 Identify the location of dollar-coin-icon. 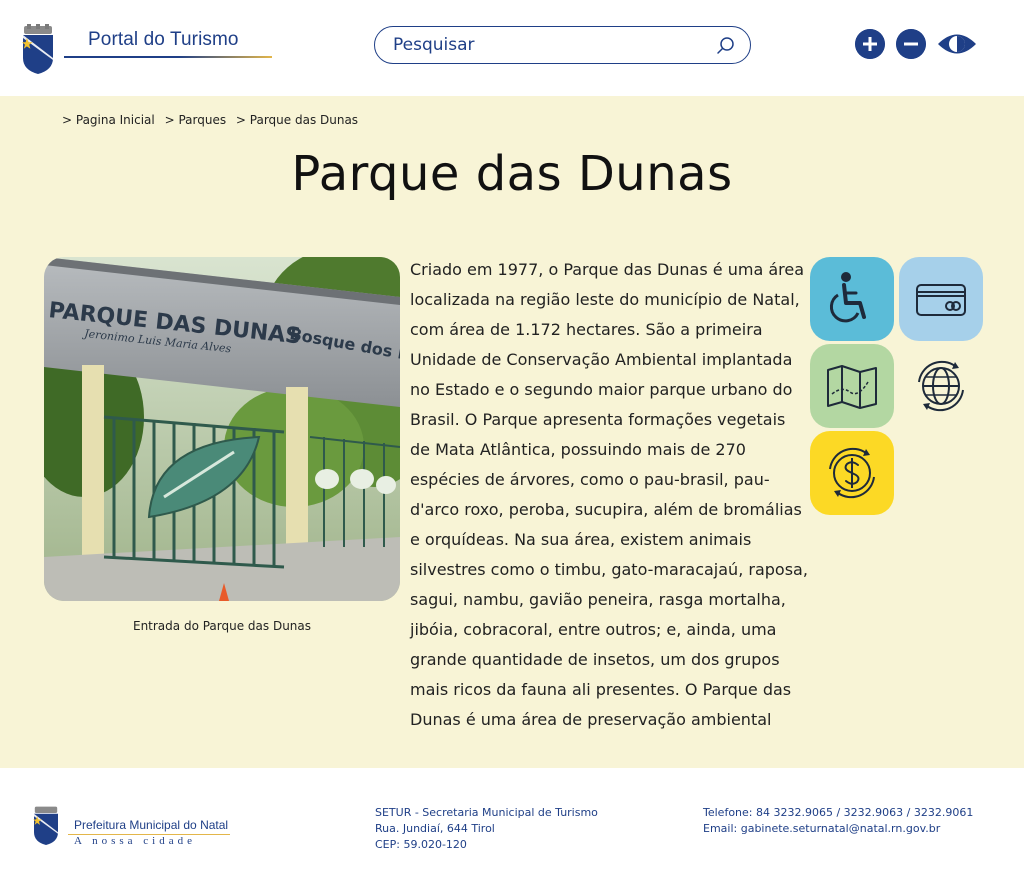
(852, 473).